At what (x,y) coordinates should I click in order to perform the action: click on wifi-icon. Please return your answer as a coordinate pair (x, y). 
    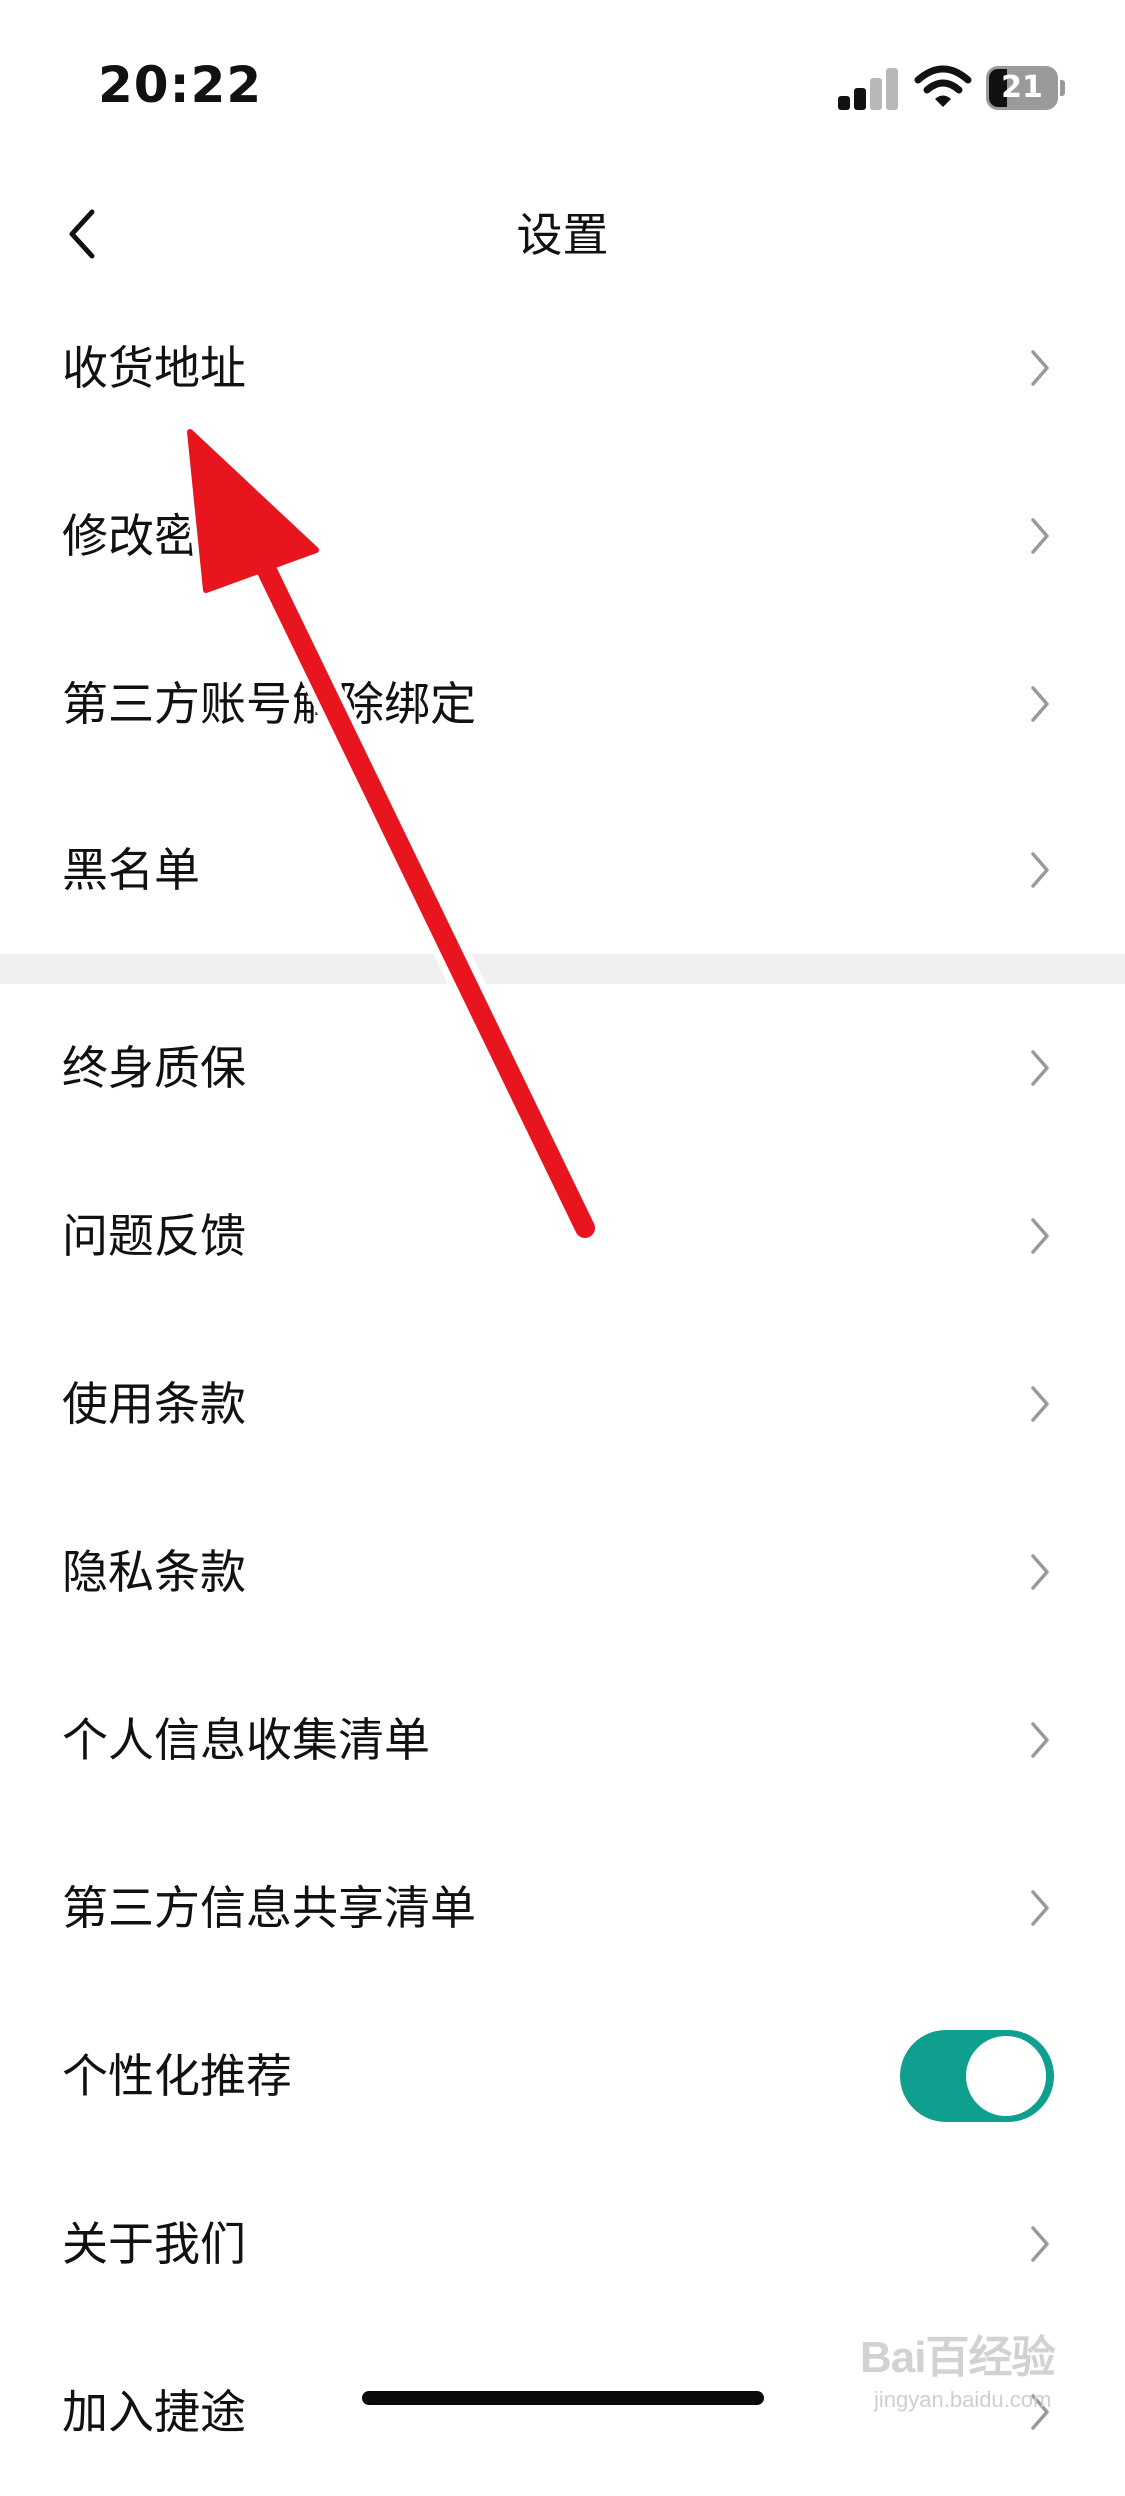
    Looking at the image, I should click on (943, 86).